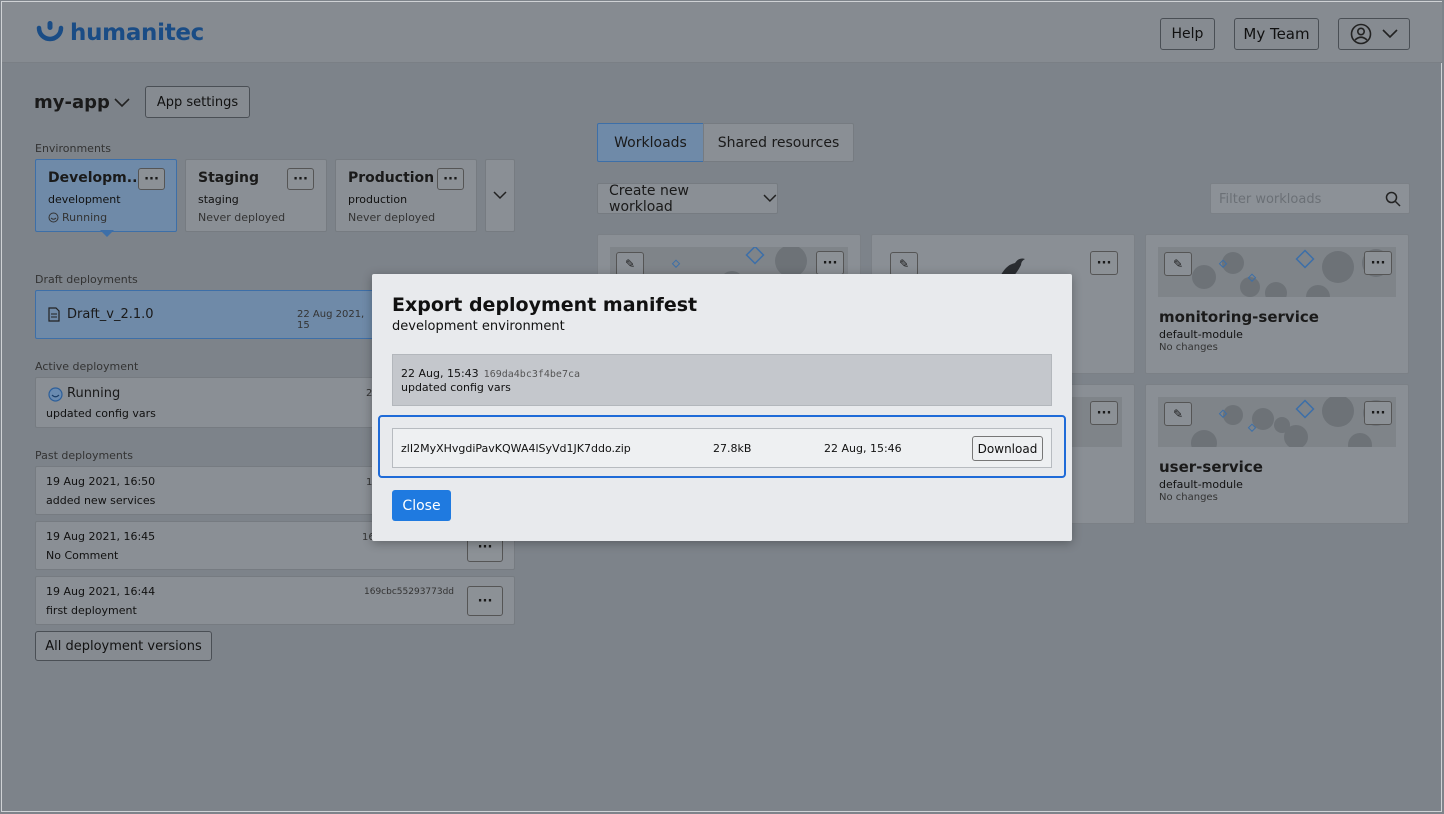 The image size is (1444, 814). Describe the element at coordinates (391, 178) in the screenshot. I see `environment-name: Production` at that location.